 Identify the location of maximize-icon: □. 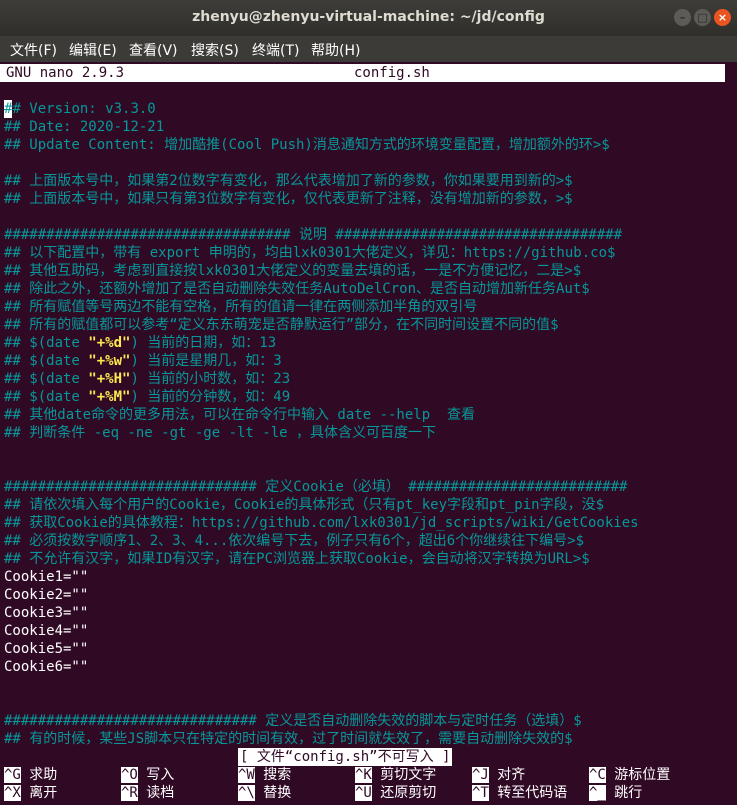
(702, 17).